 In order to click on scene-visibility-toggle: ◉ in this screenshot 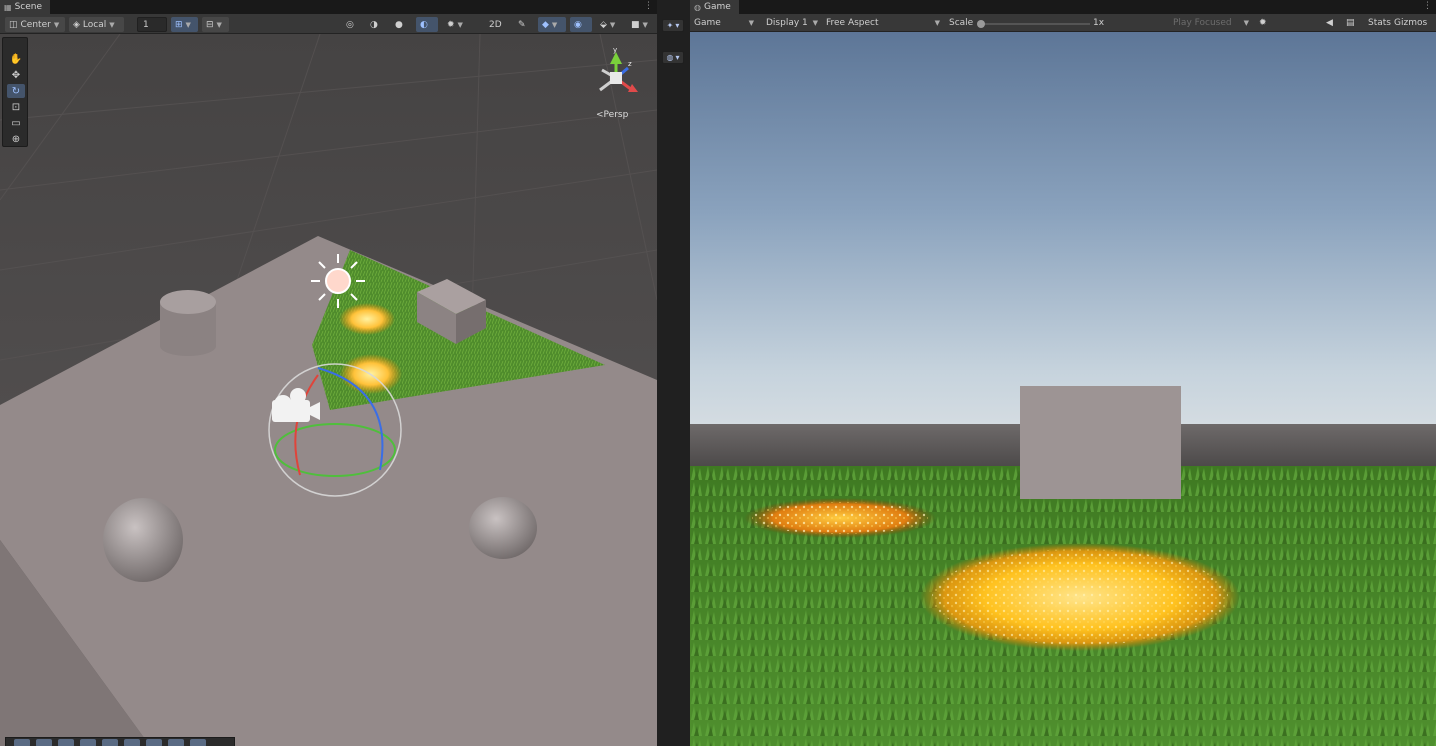, I will do `click(581, 24)`.